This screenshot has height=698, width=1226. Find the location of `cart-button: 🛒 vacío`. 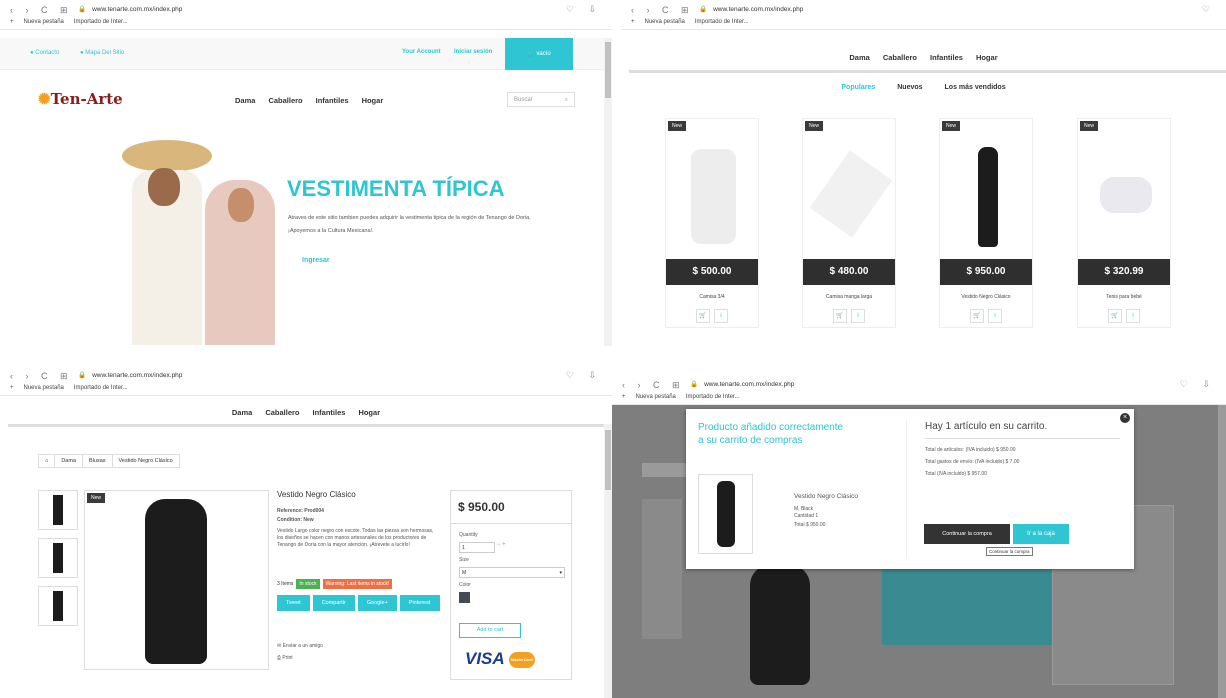

cart-button: 🛒 vacío is located at coordinates (539, 54).